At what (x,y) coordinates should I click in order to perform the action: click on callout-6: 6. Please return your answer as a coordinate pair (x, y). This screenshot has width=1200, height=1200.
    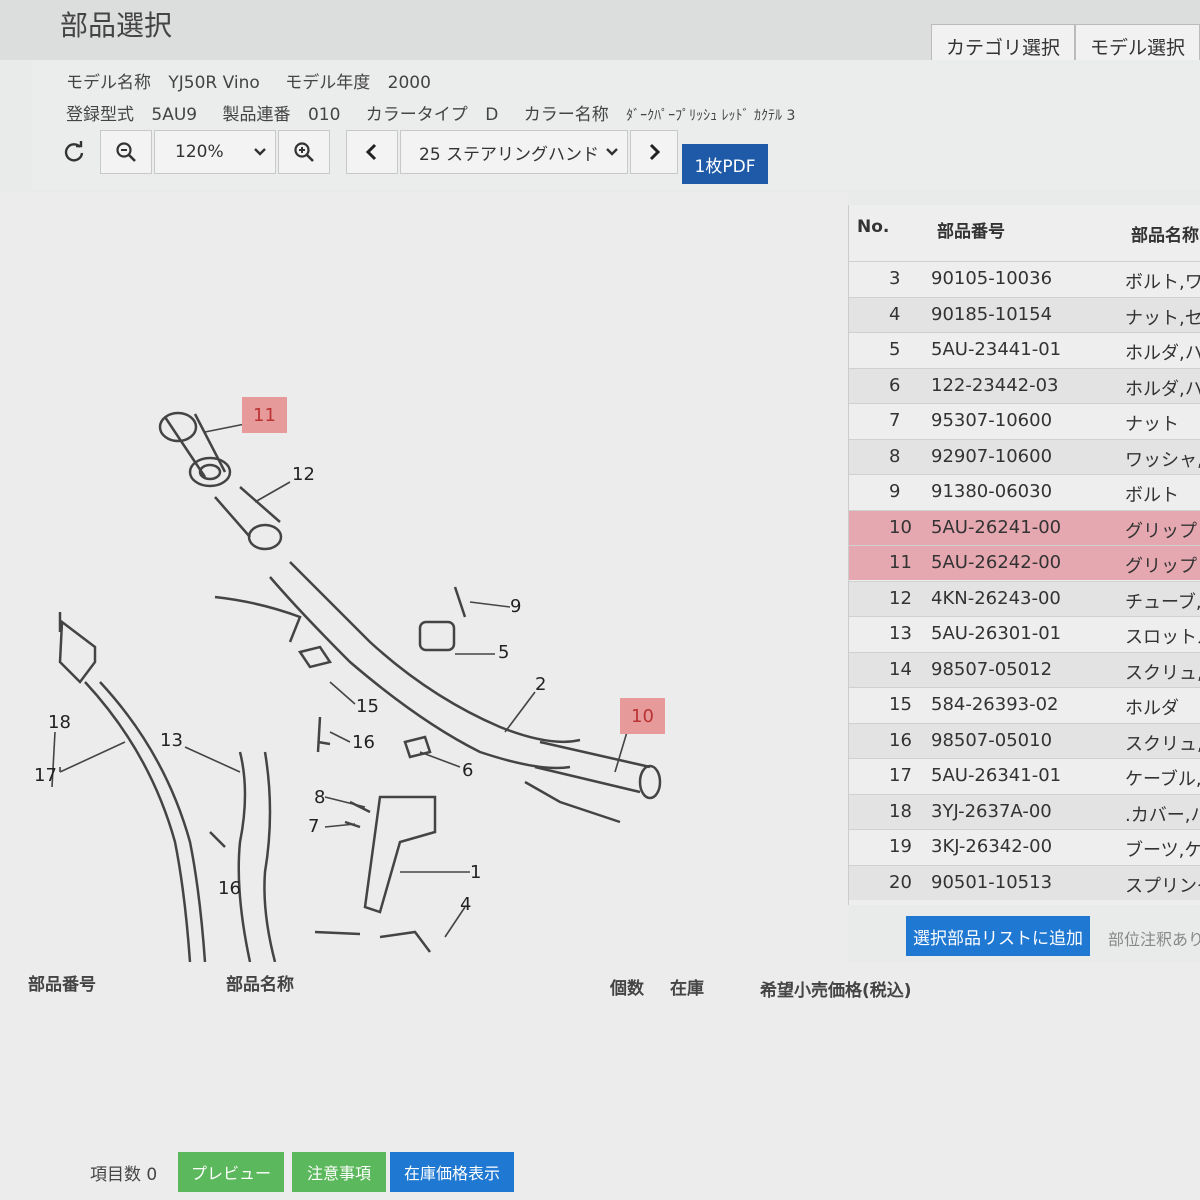
    Looking at the image, I should click on (467, 770).